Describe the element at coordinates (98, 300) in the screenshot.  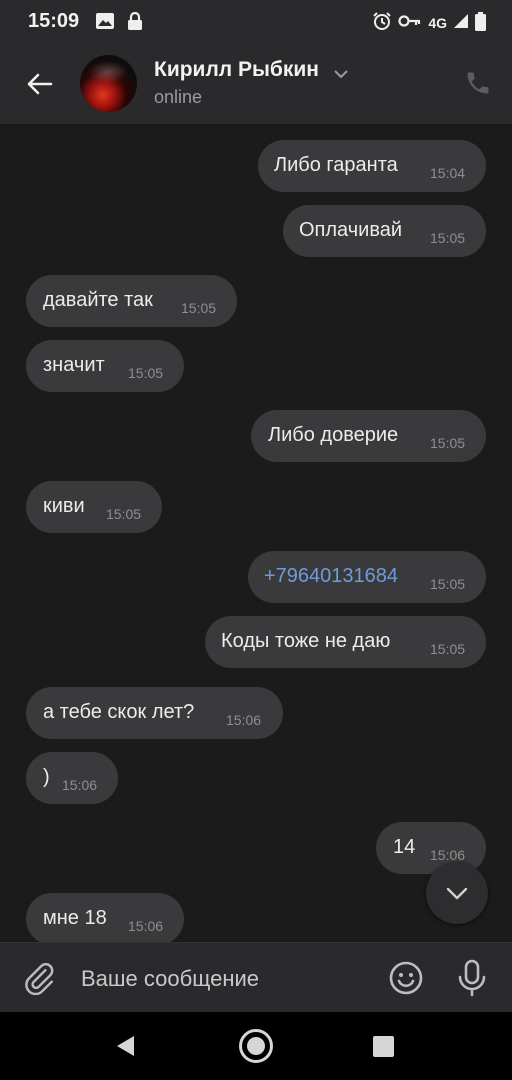
I see `message-text: давайте так` at that location.